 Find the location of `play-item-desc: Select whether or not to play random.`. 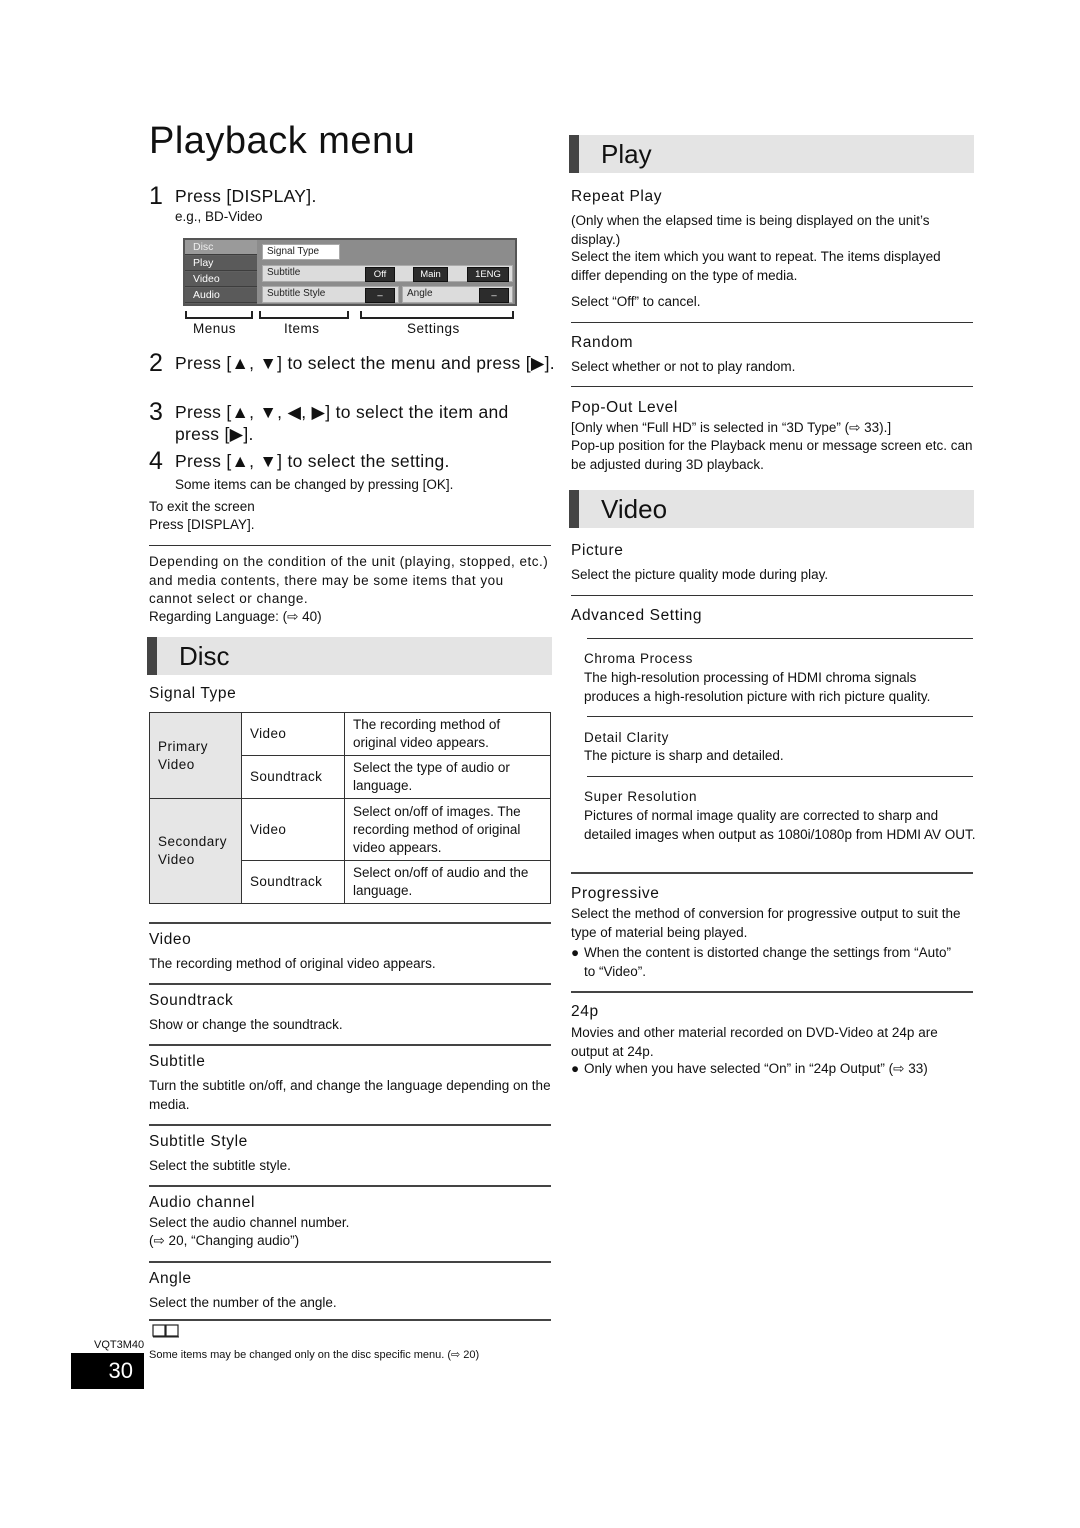

play-item-desc: Select whether or not to play random. is located at coordinates (683, 366).